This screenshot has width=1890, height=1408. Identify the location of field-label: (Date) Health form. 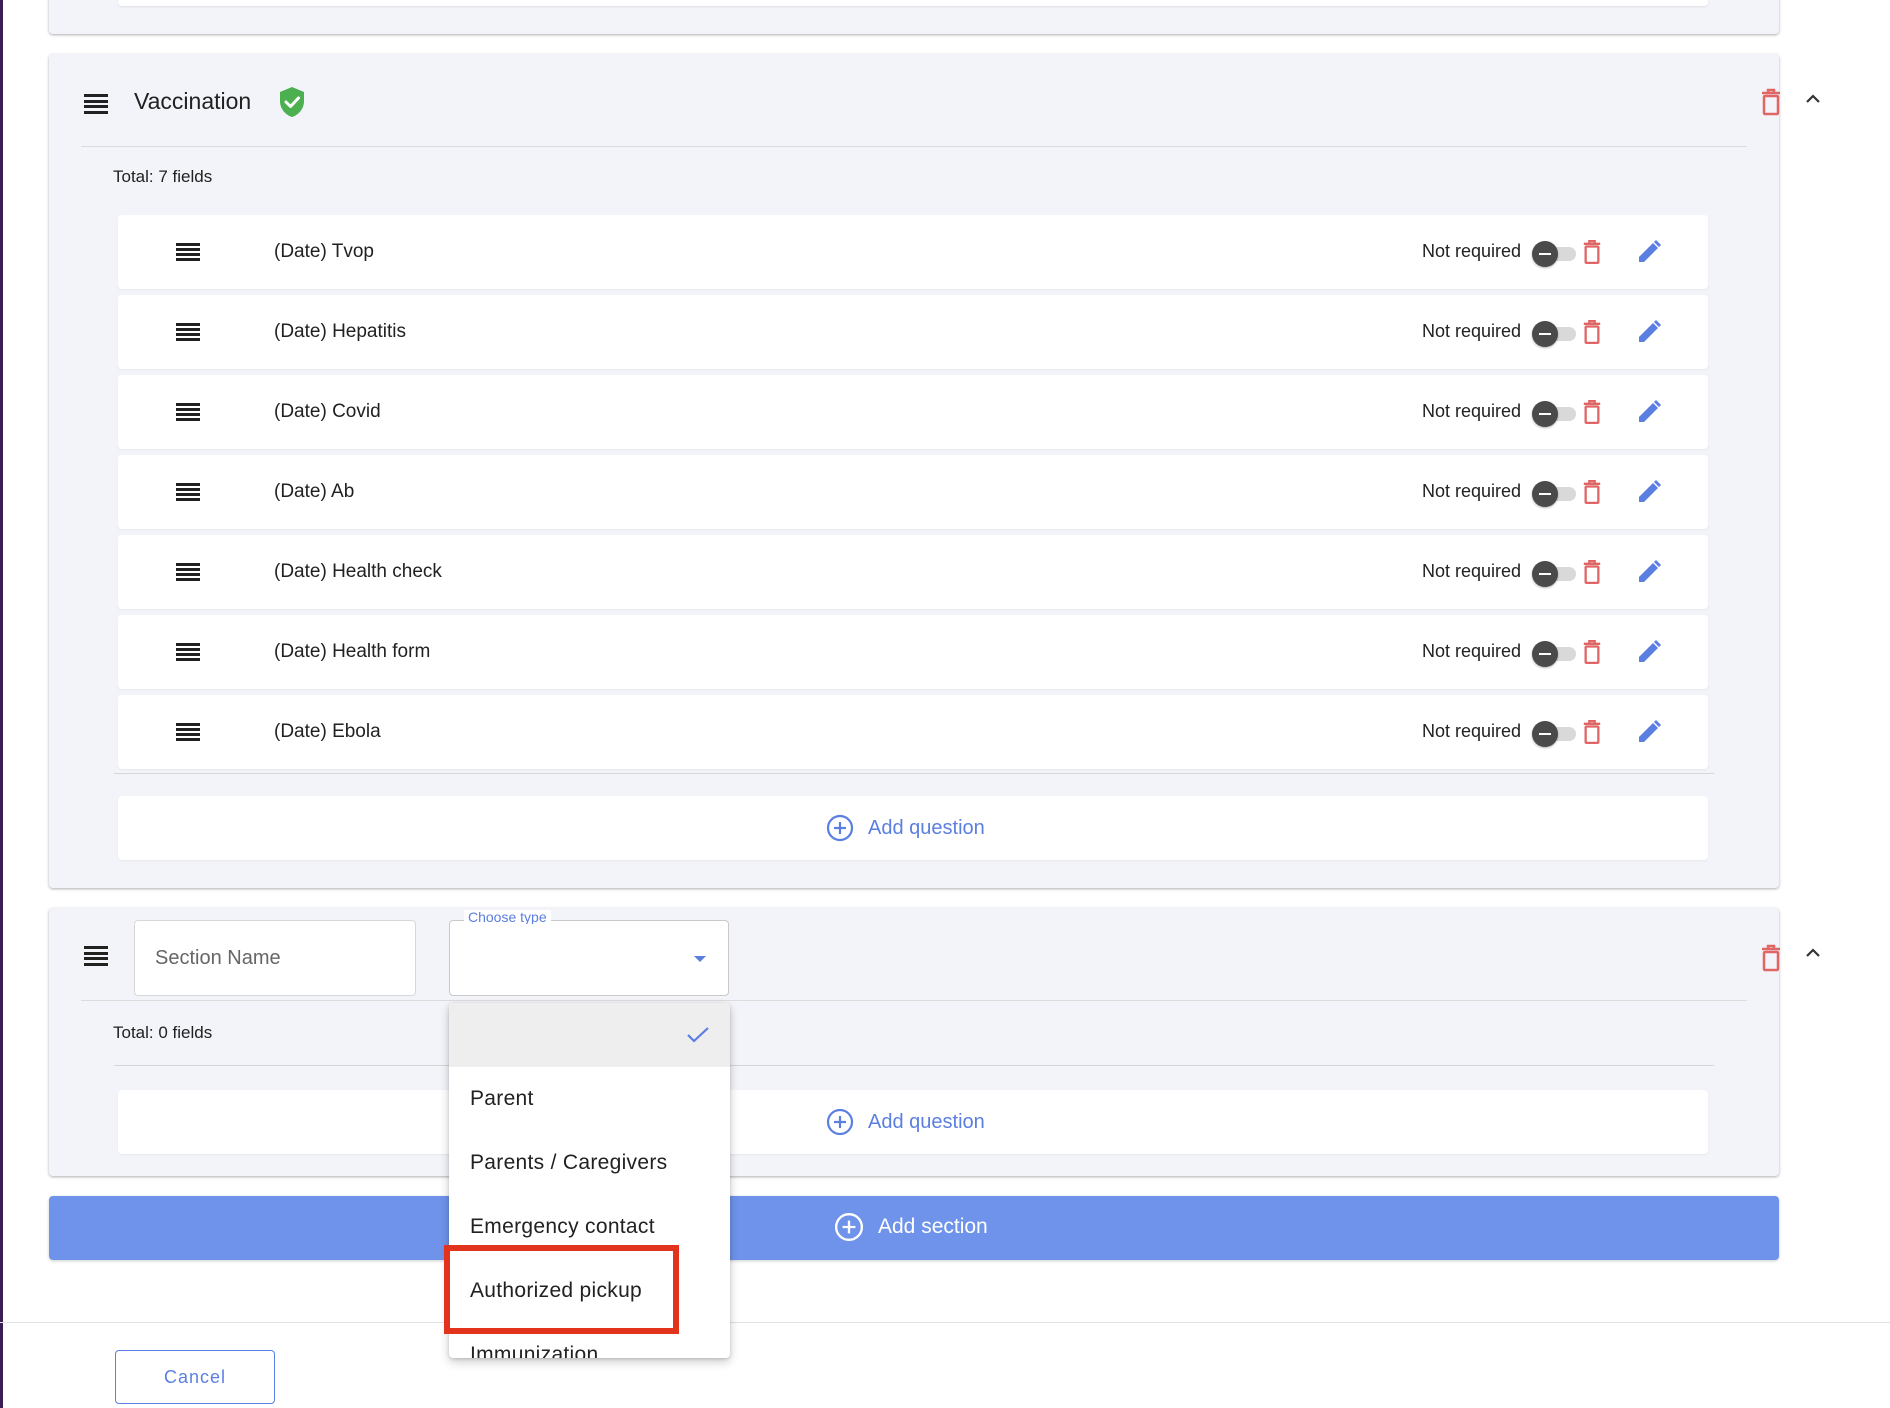
(352, 651).